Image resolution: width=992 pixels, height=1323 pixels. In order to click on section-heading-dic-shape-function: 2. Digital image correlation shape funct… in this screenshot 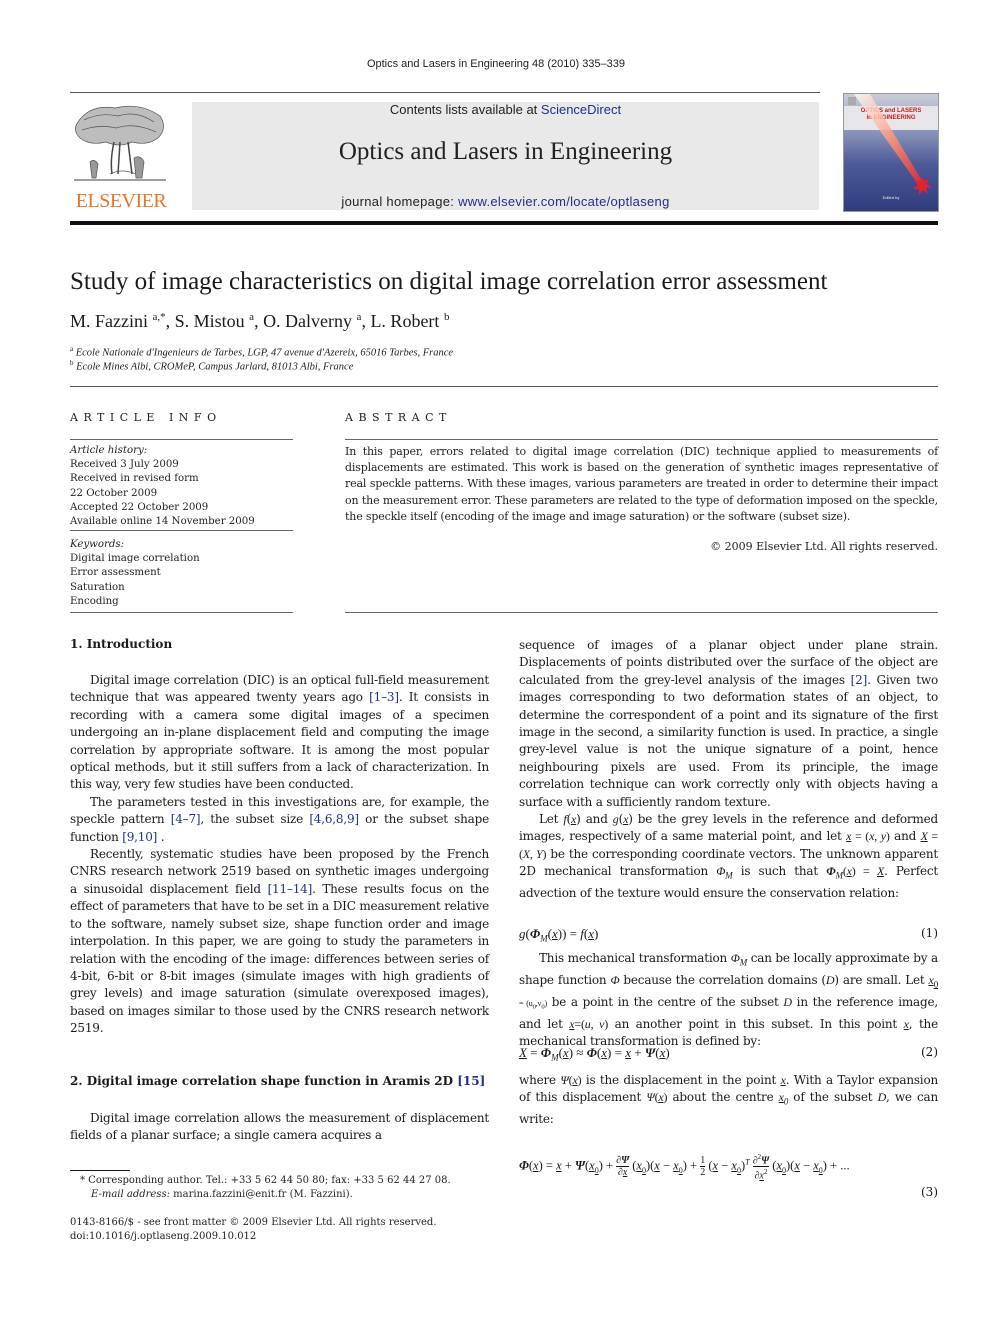, I will do `click(277, 1081)`.